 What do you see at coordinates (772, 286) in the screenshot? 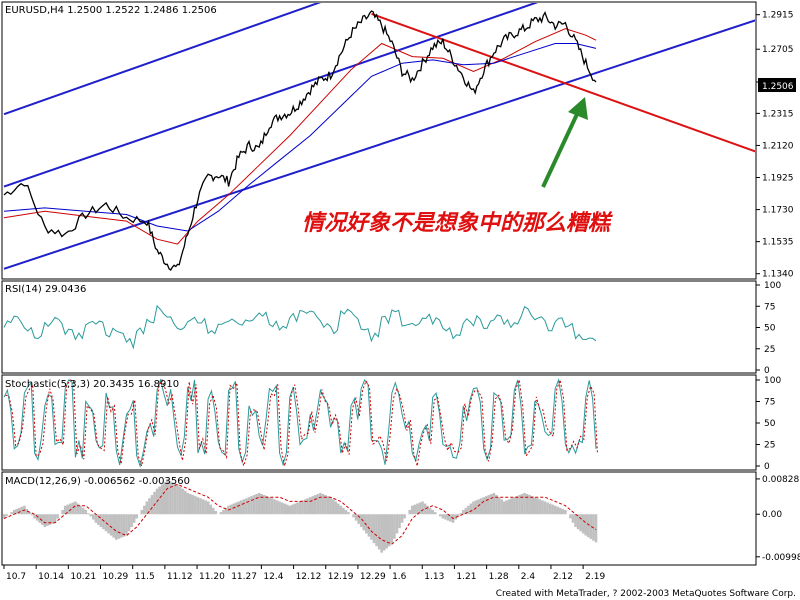
I see `rsi-tick-label: 100` at bounding box center [772, 286].